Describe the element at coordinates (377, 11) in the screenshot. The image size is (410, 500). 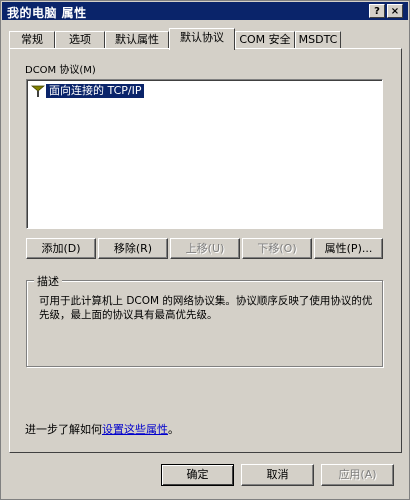
I see `help-button: ?` at that location.